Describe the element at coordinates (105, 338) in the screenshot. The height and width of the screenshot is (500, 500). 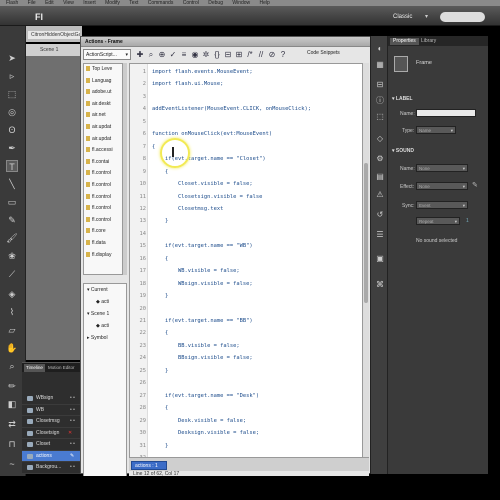
I see `nav-item: ▸ Symbol` at that location.